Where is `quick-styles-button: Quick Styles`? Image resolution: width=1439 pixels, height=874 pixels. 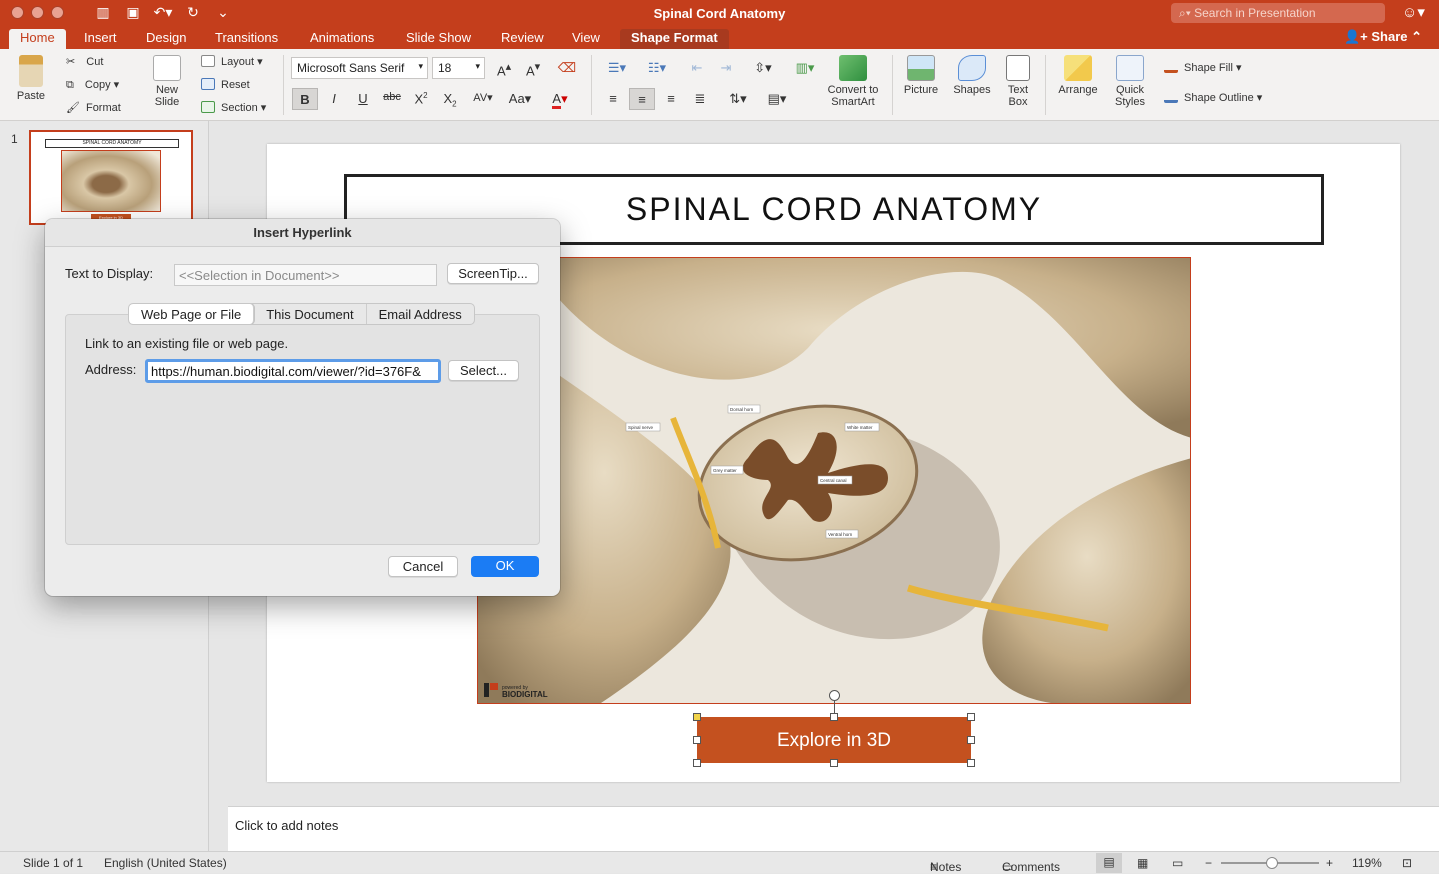
quick-styles-button: Quick Styles is located at coordinates (1130, 81).